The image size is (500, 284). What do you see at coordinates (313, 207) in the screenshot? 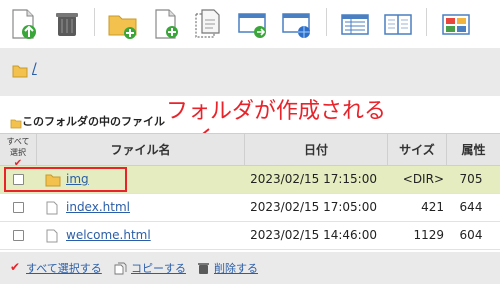
I see `file-date: 2023/02/15 17:05:00` at bounding box center [313, 207].